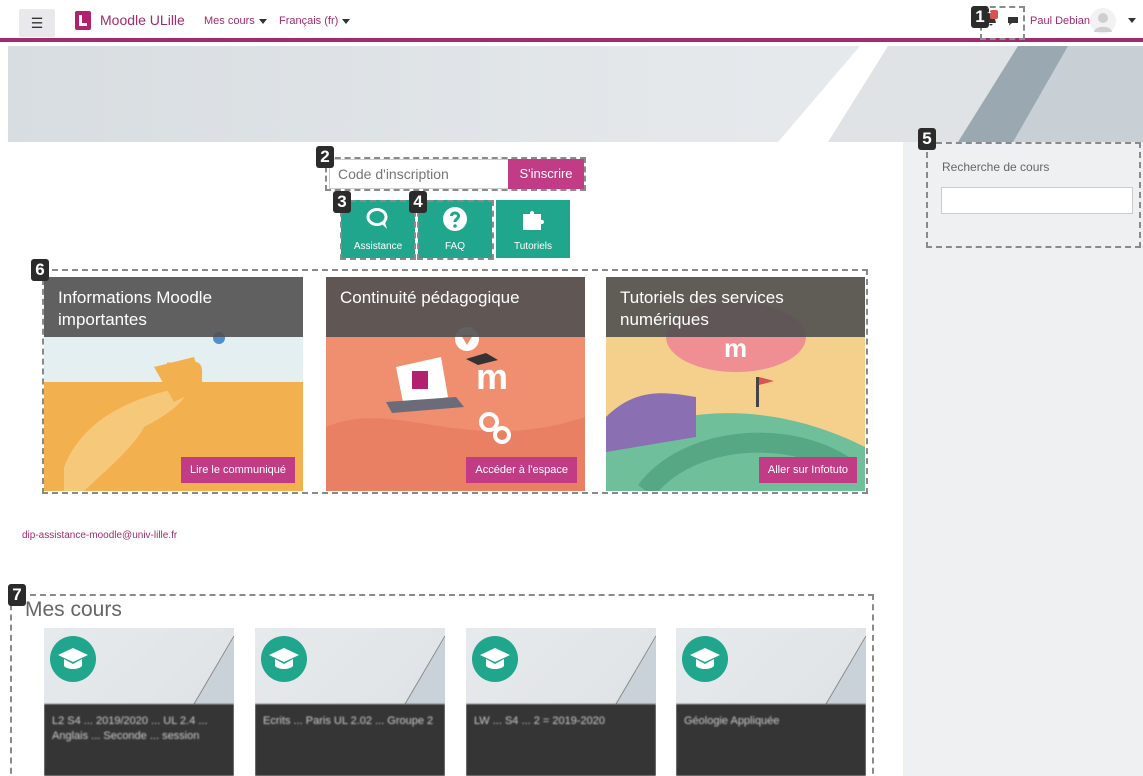 This screenshot has width=1143, height=776. What do you see at coordinates (807, 470) in the screenshot?
I see `infotuto-button: Aller sur Infotuto` at bounding box center [807, 470].